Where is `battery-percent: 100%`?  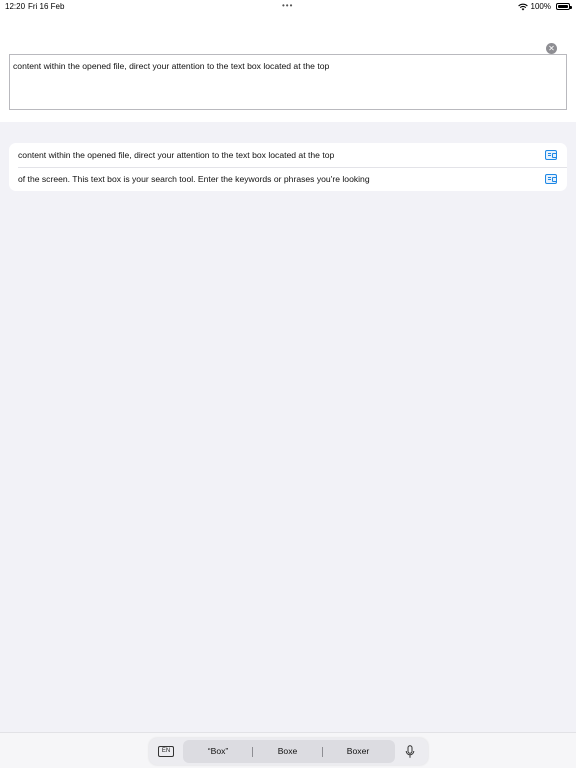 battery-percent: 100% is located at coordinates (540, 6).